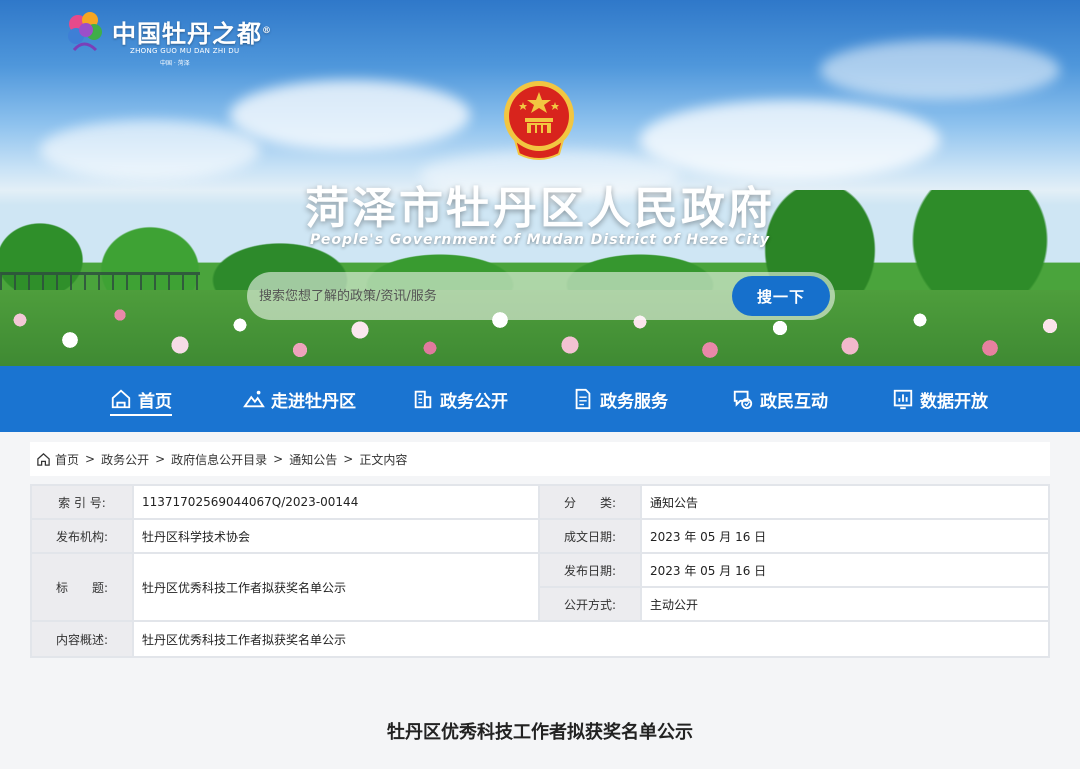 This screenshot has width=1080, height=769. I want to click on summary-label: 内容概述:, so click(82, 639).